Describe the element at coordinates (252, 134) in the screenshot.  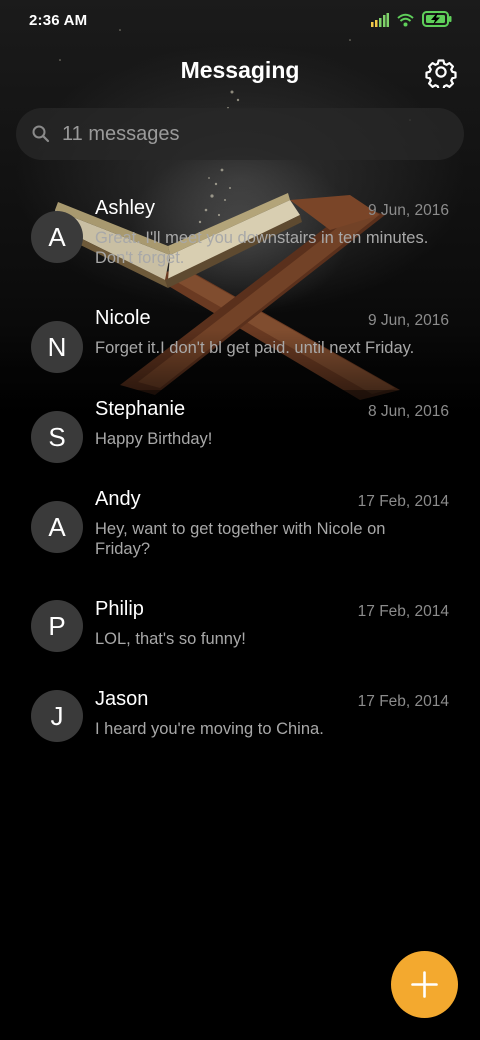
I see `search-input` at that location.